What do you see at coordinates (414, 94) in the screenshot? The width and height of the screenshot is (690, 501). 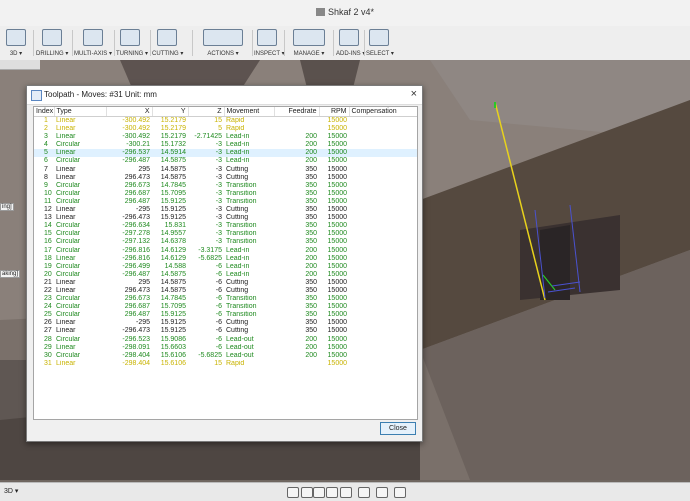 I see `close-icon: ×` at bounding box center [414, 94].